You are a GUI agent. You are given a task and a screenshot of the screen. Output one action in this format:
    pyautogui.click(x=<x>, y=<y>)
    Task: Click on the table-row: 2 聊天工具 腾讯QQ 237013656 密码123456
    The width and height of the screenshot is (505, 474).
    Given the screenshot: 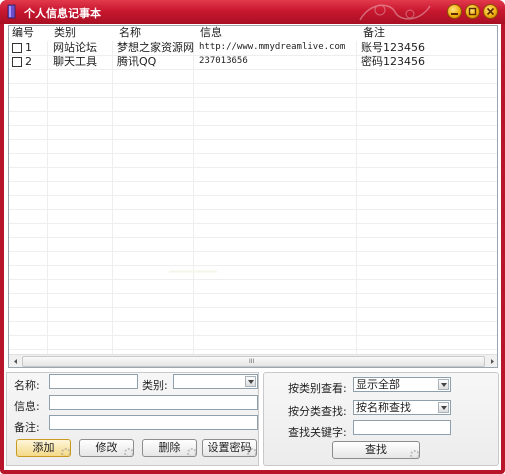 What is the action you would take?
    pyautogui.click(x=253, y=62)
    